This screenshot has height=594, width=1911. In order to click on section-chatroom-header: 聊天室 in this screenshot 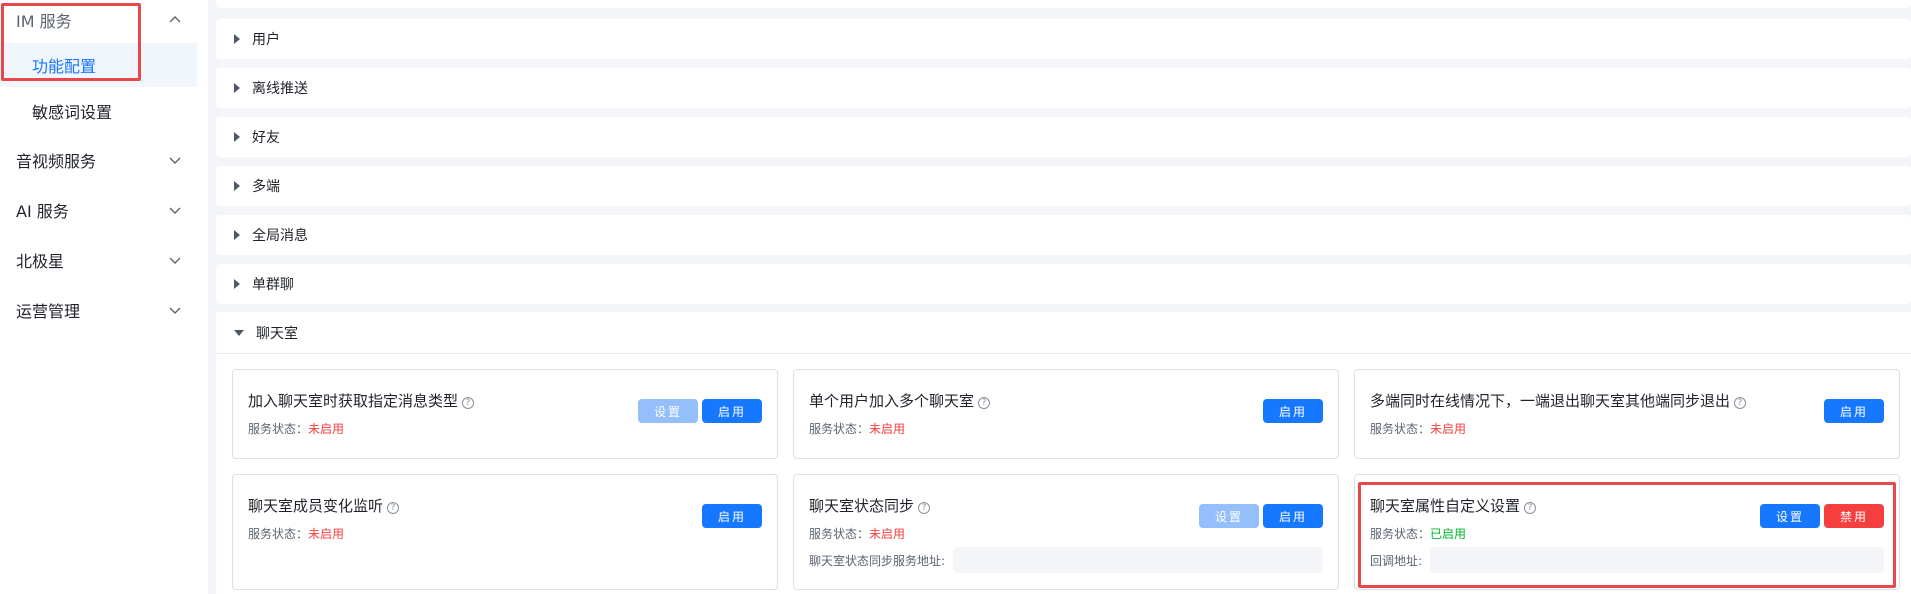, I will do `click(1063, 333)`.